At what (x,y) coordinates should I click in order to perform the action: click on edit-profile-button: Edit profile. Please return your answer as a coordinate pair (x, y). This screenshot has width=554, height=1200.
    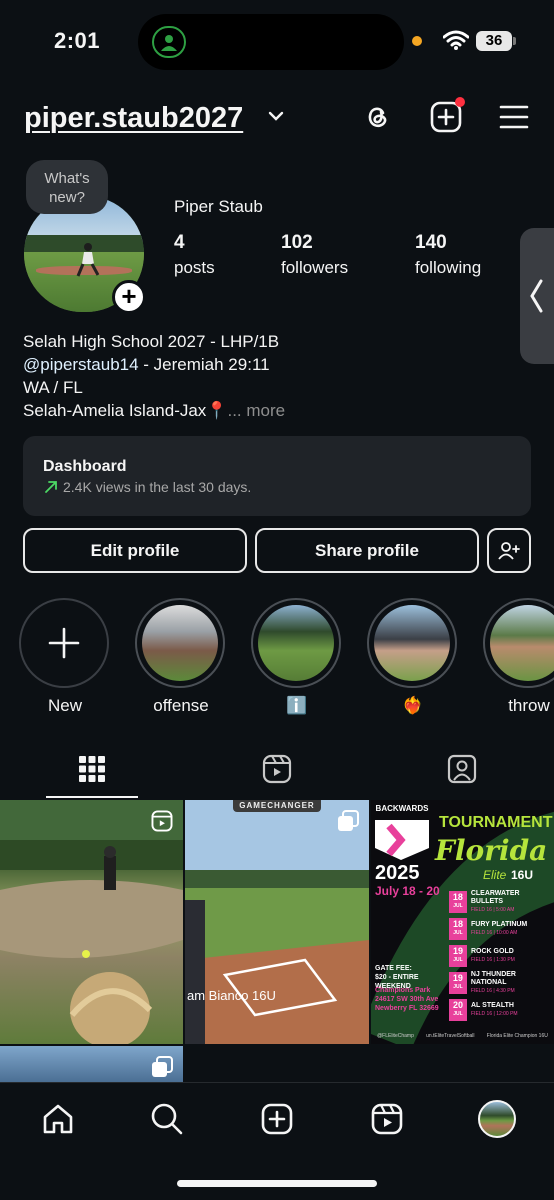
    Looking at the image, I should click on (135, 550).